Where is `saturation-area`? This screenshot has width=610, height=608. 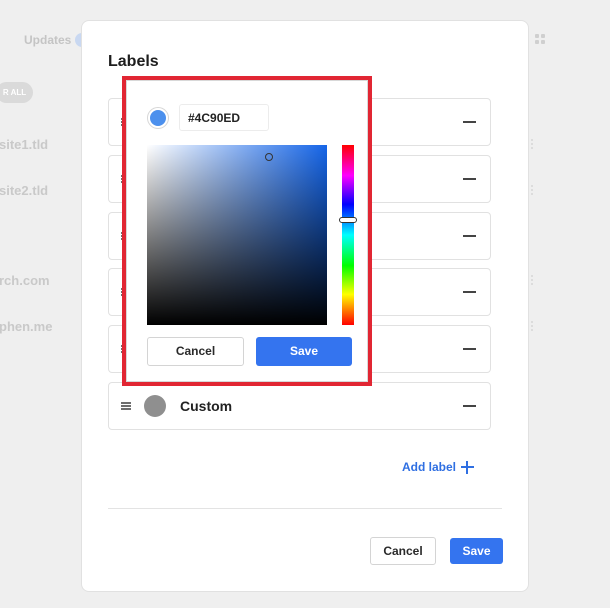 saturation-area is located at coordinates (237, 235).